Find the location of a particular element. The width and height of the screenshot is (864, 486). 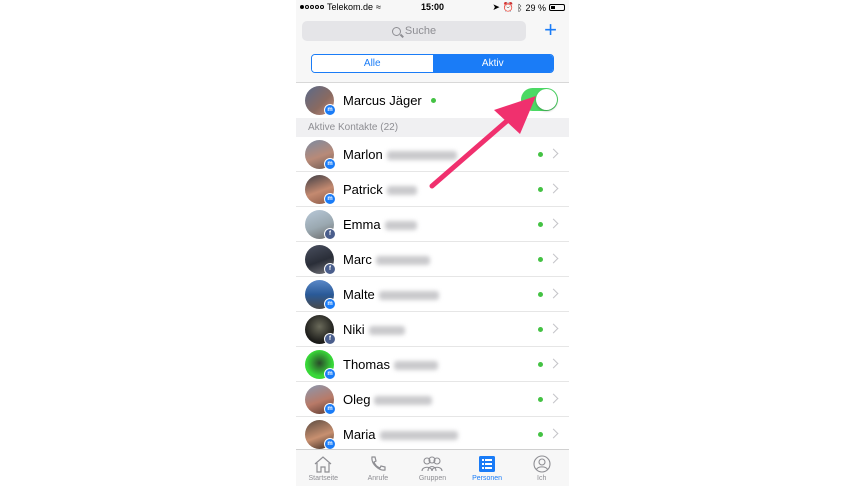

alarm-icon: ⏰ is located at coordinates (508, 7).